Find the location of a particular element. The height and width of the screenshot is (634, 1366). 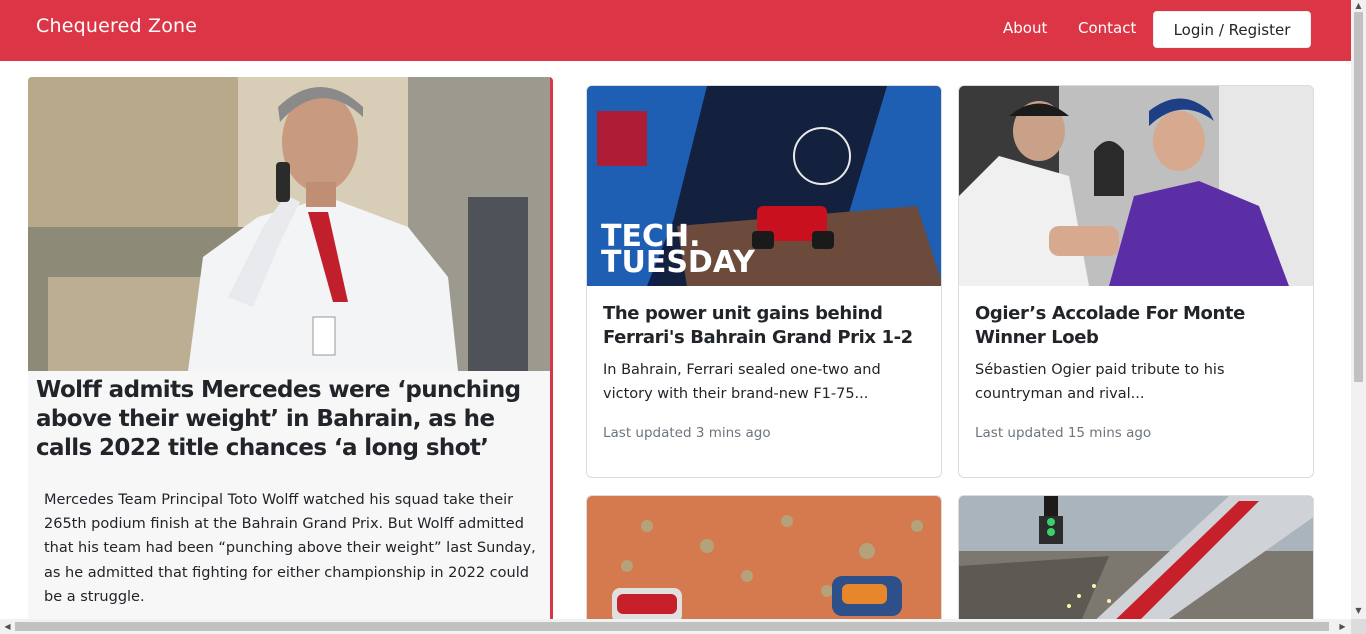

vertical-scrollbar: ▲ ▼ is located at coordinates (1358, 309).